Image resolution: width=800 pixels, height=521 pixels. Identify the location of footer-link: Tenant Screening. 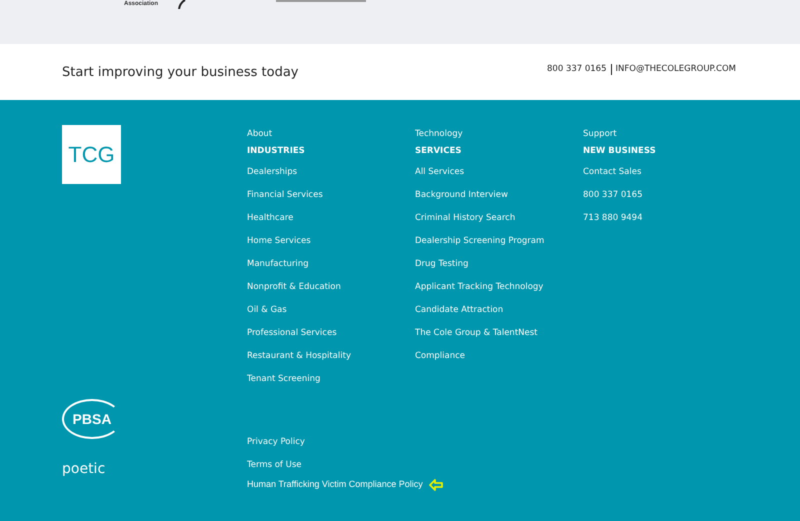
(283, 379).